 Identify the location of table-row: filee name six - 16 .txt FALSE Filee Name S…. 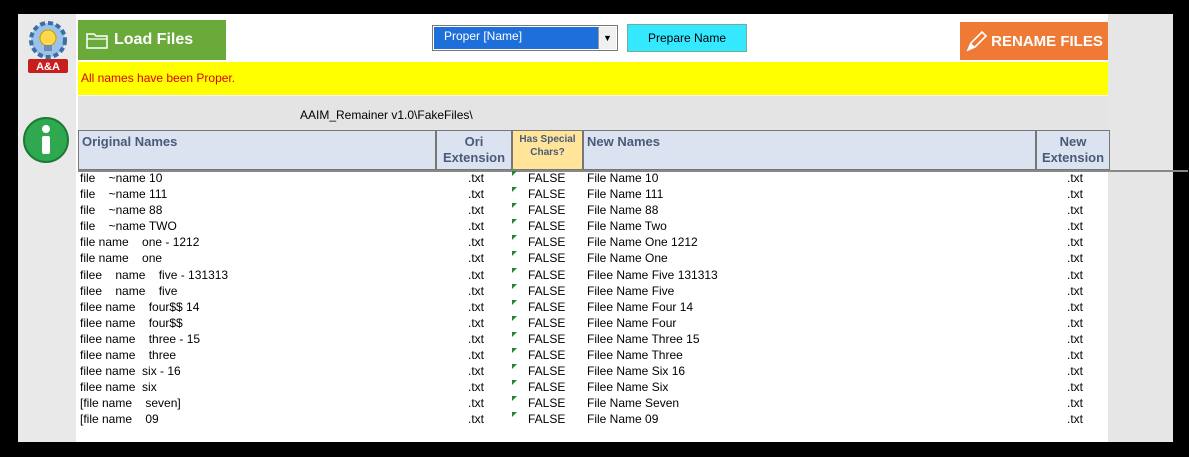
(598, 371).